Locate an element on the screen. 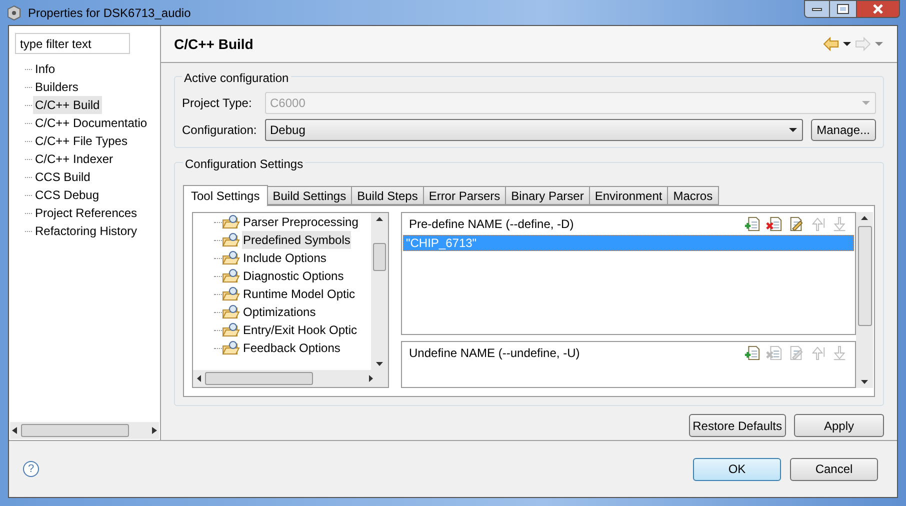  page-title: C/C++ Build is located at coordinates (214, 44).